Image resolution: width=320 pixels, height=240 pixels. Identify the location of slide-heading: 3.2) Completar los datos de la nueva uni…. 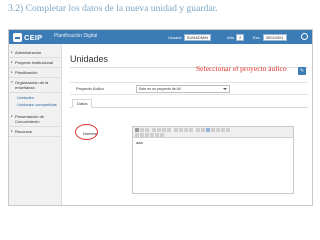
(113, 8).